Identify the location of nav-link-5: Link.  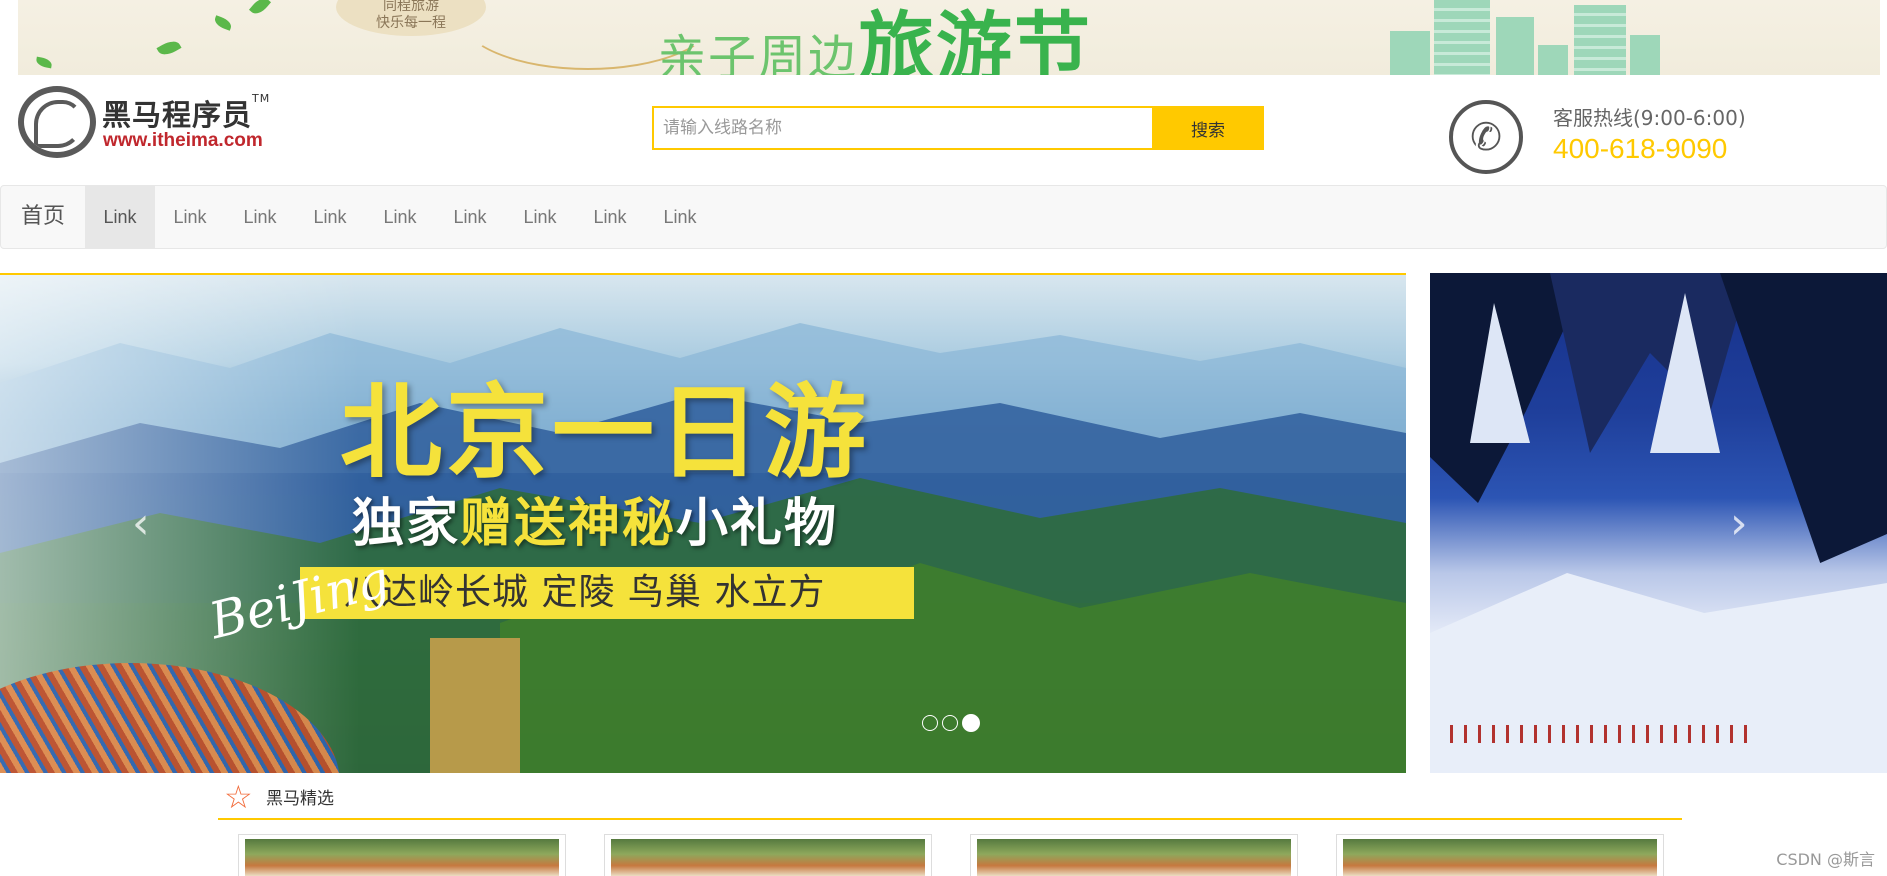
(400, 217).